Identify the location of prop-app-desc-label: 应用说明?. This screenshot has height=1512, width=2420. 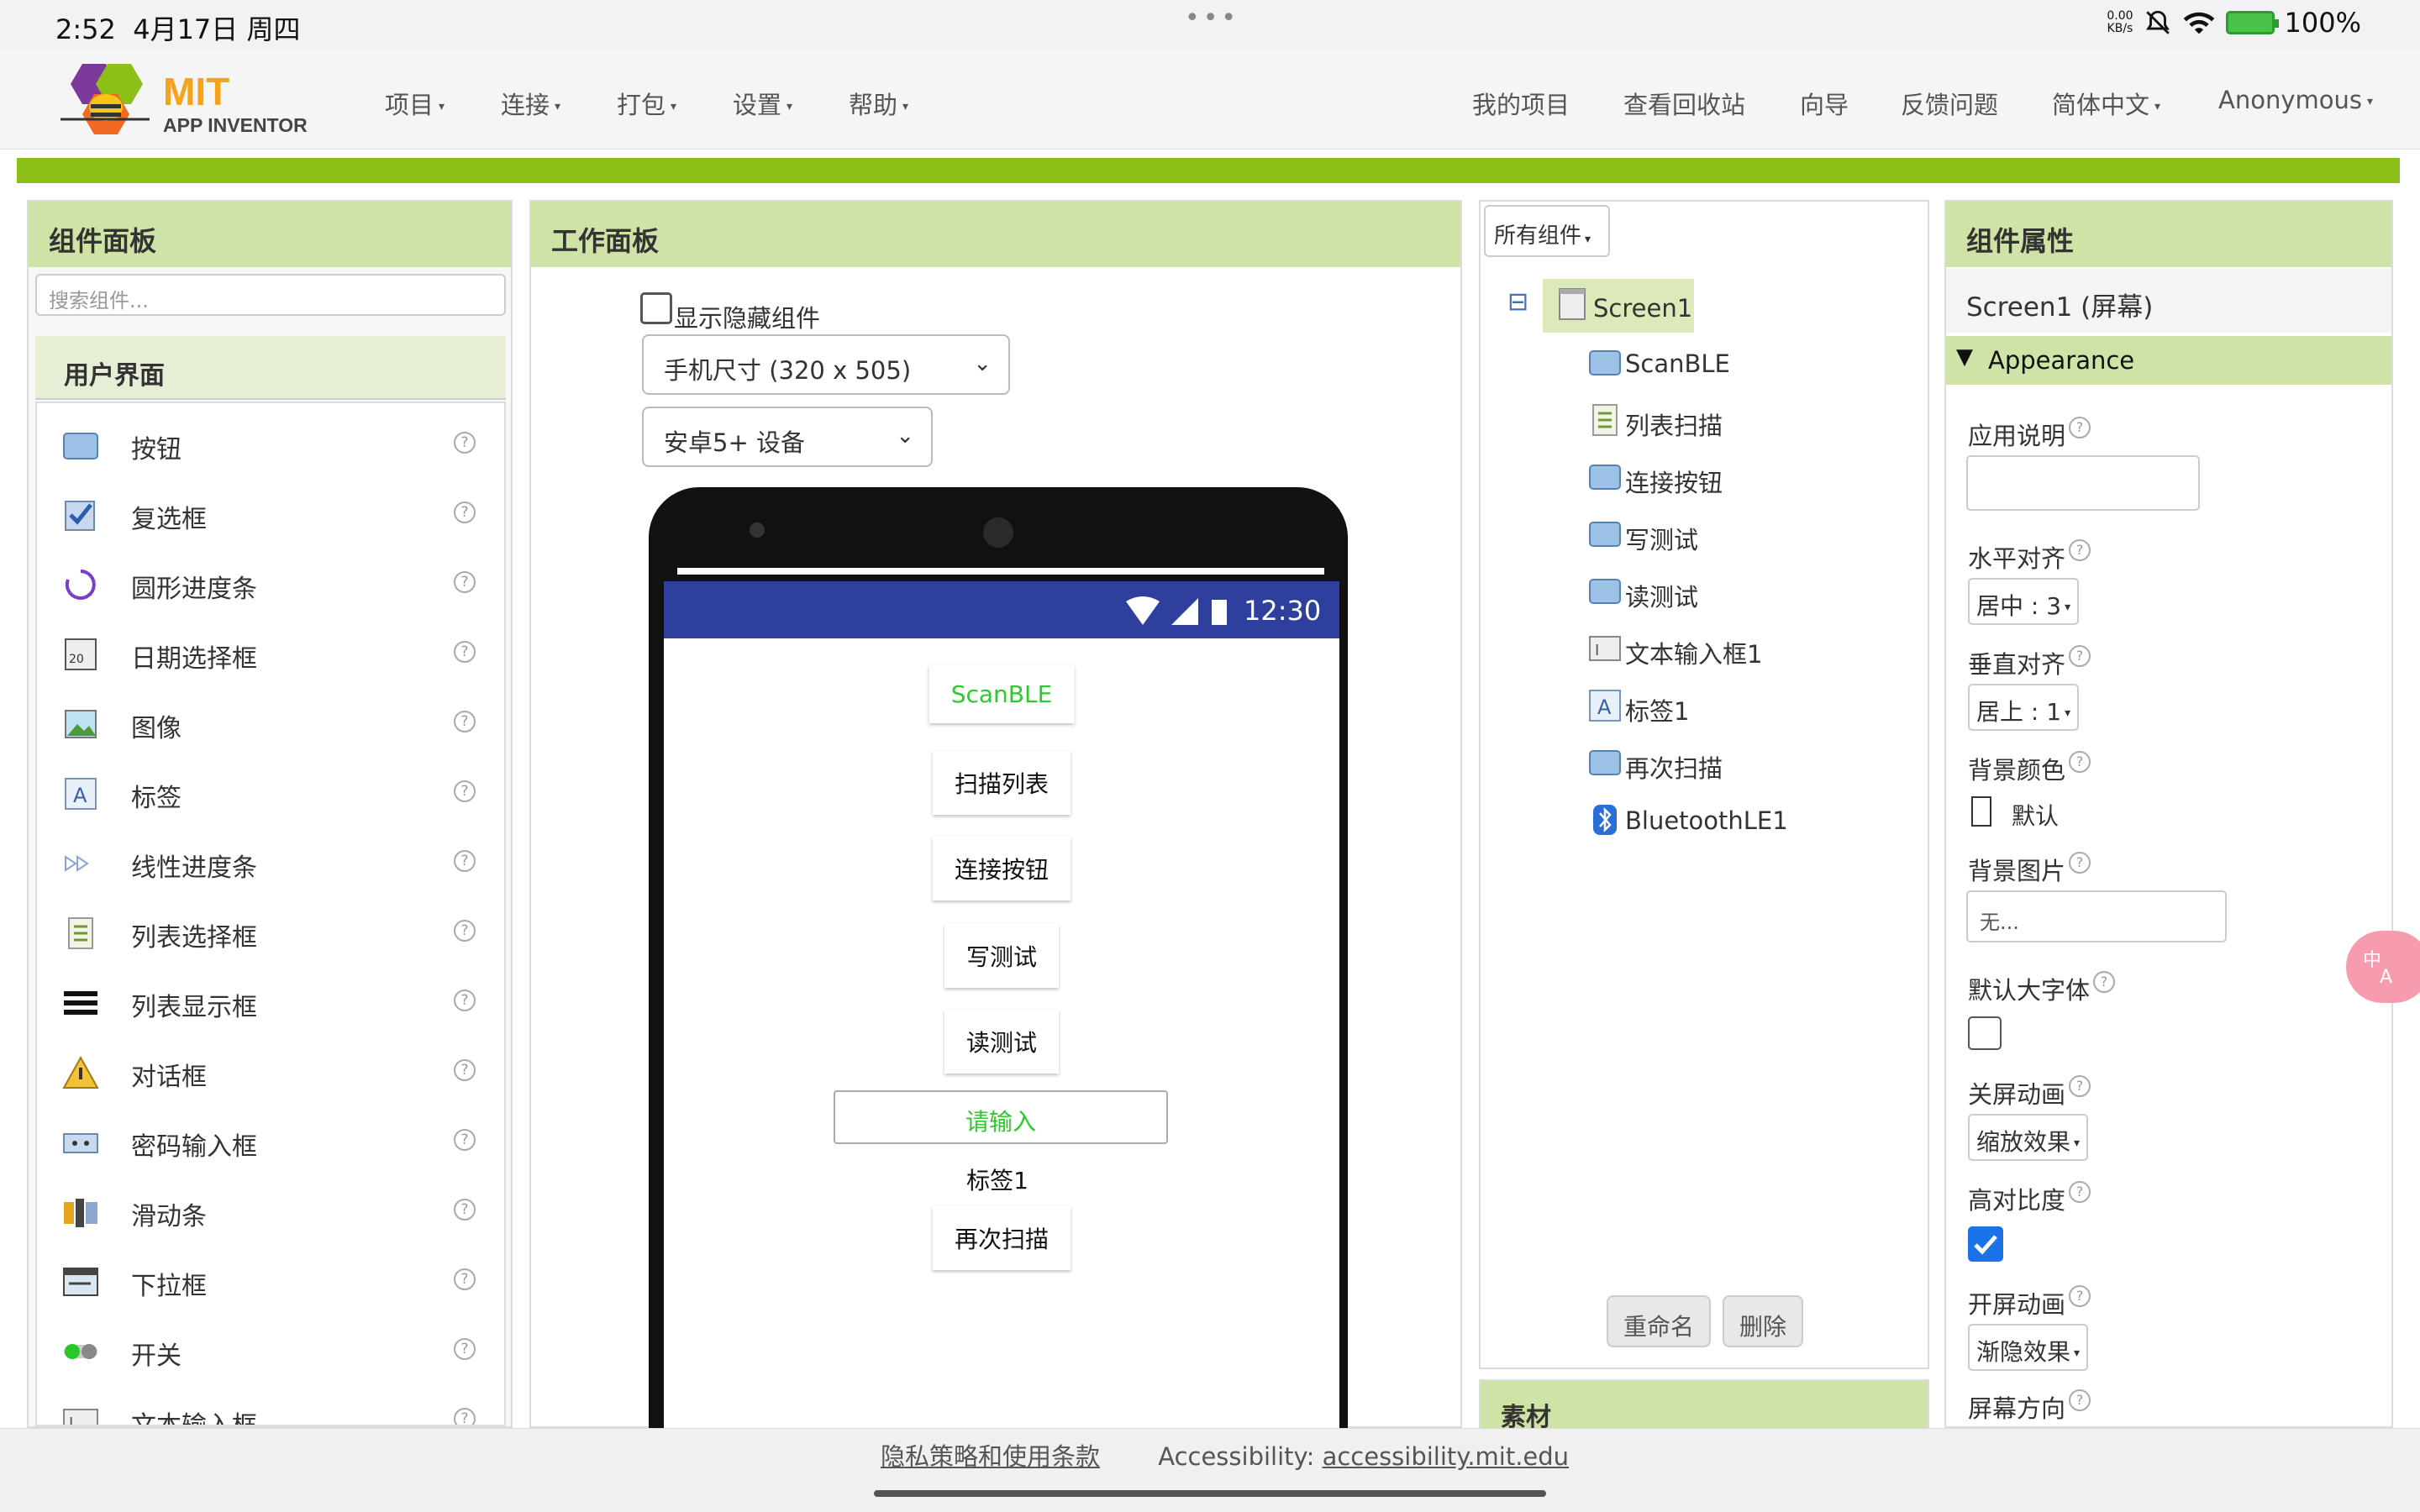
(2030, 434).